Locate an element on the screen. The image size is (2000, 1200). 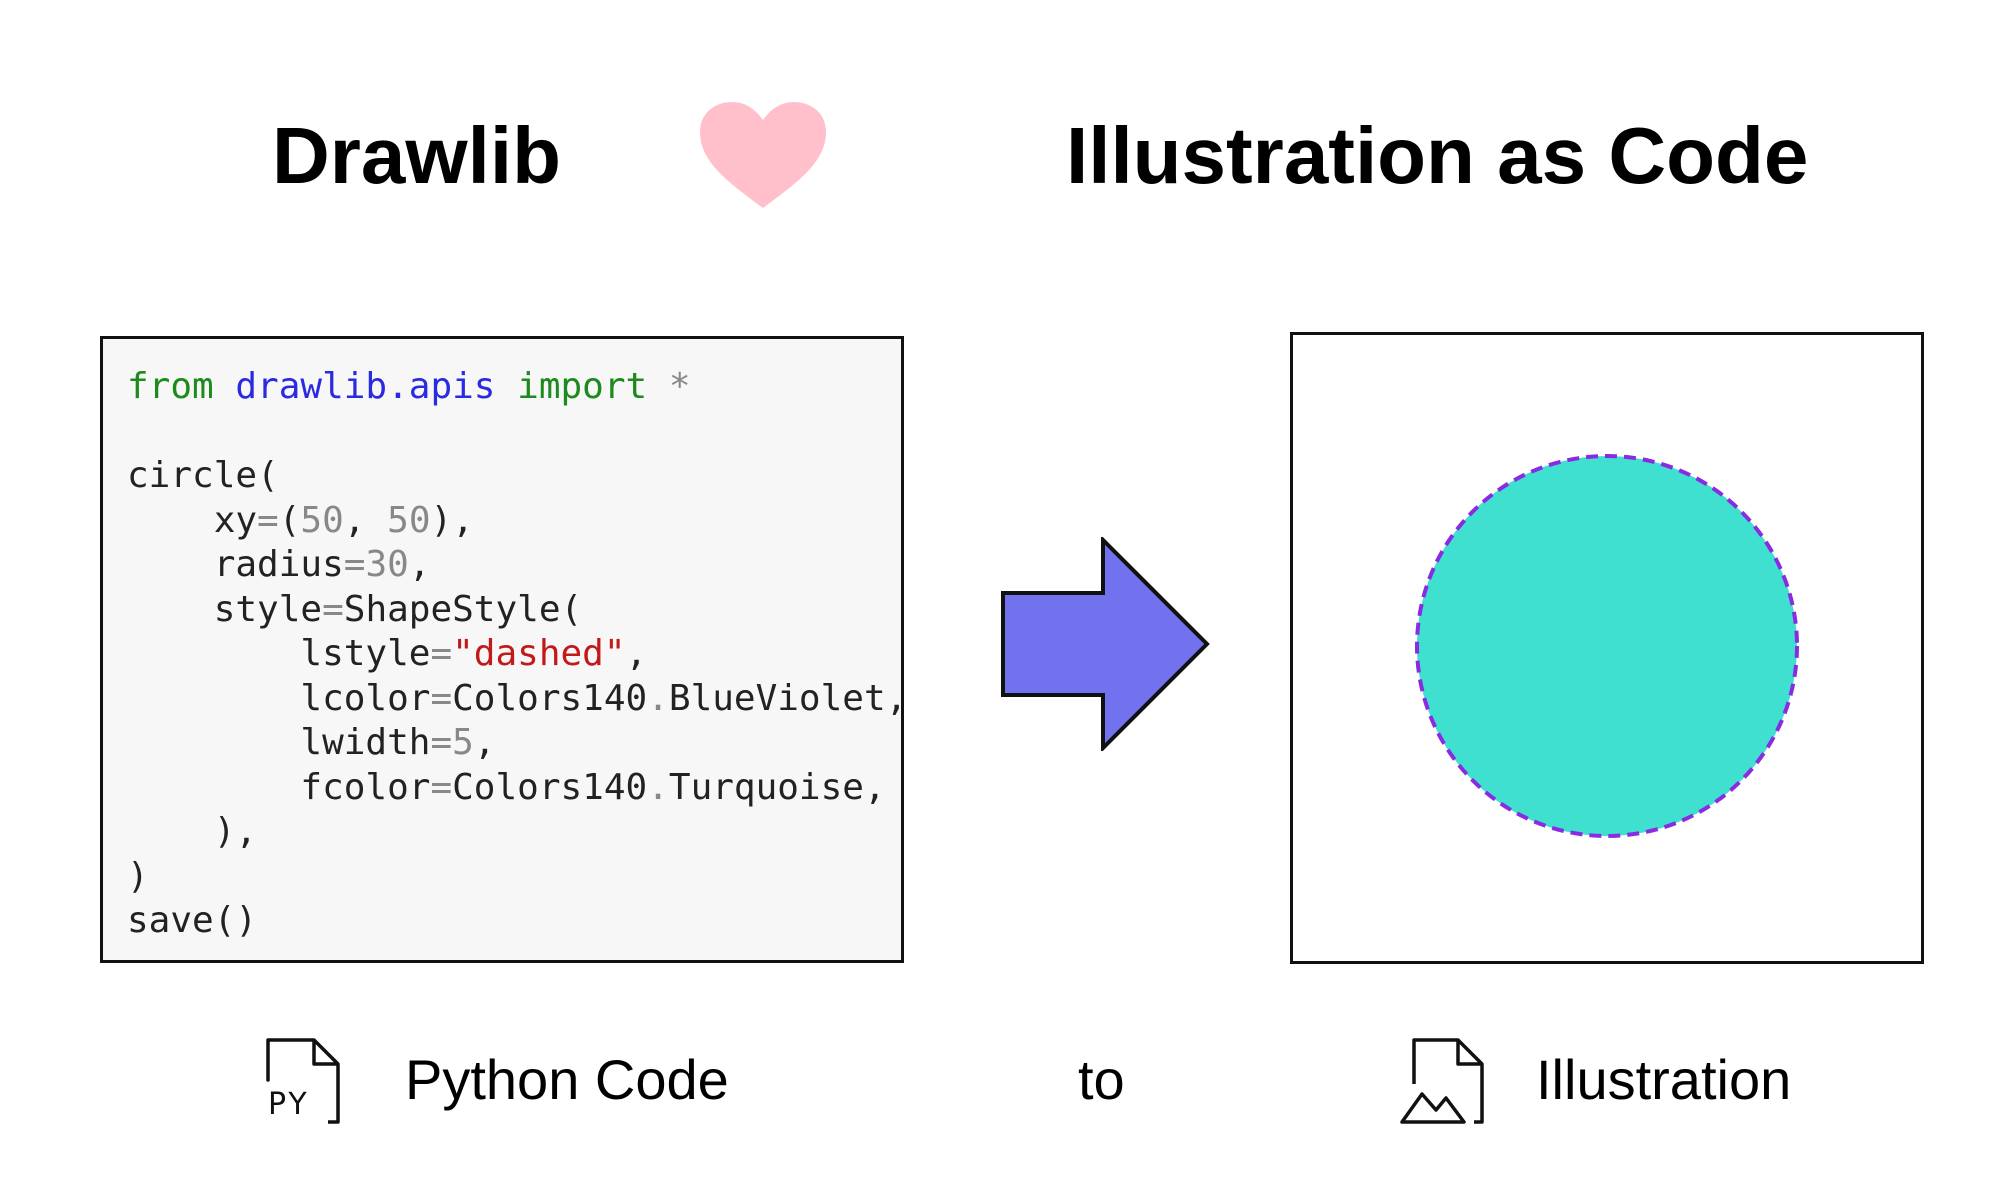
code-token: save() is located at coordinates (192, 920).